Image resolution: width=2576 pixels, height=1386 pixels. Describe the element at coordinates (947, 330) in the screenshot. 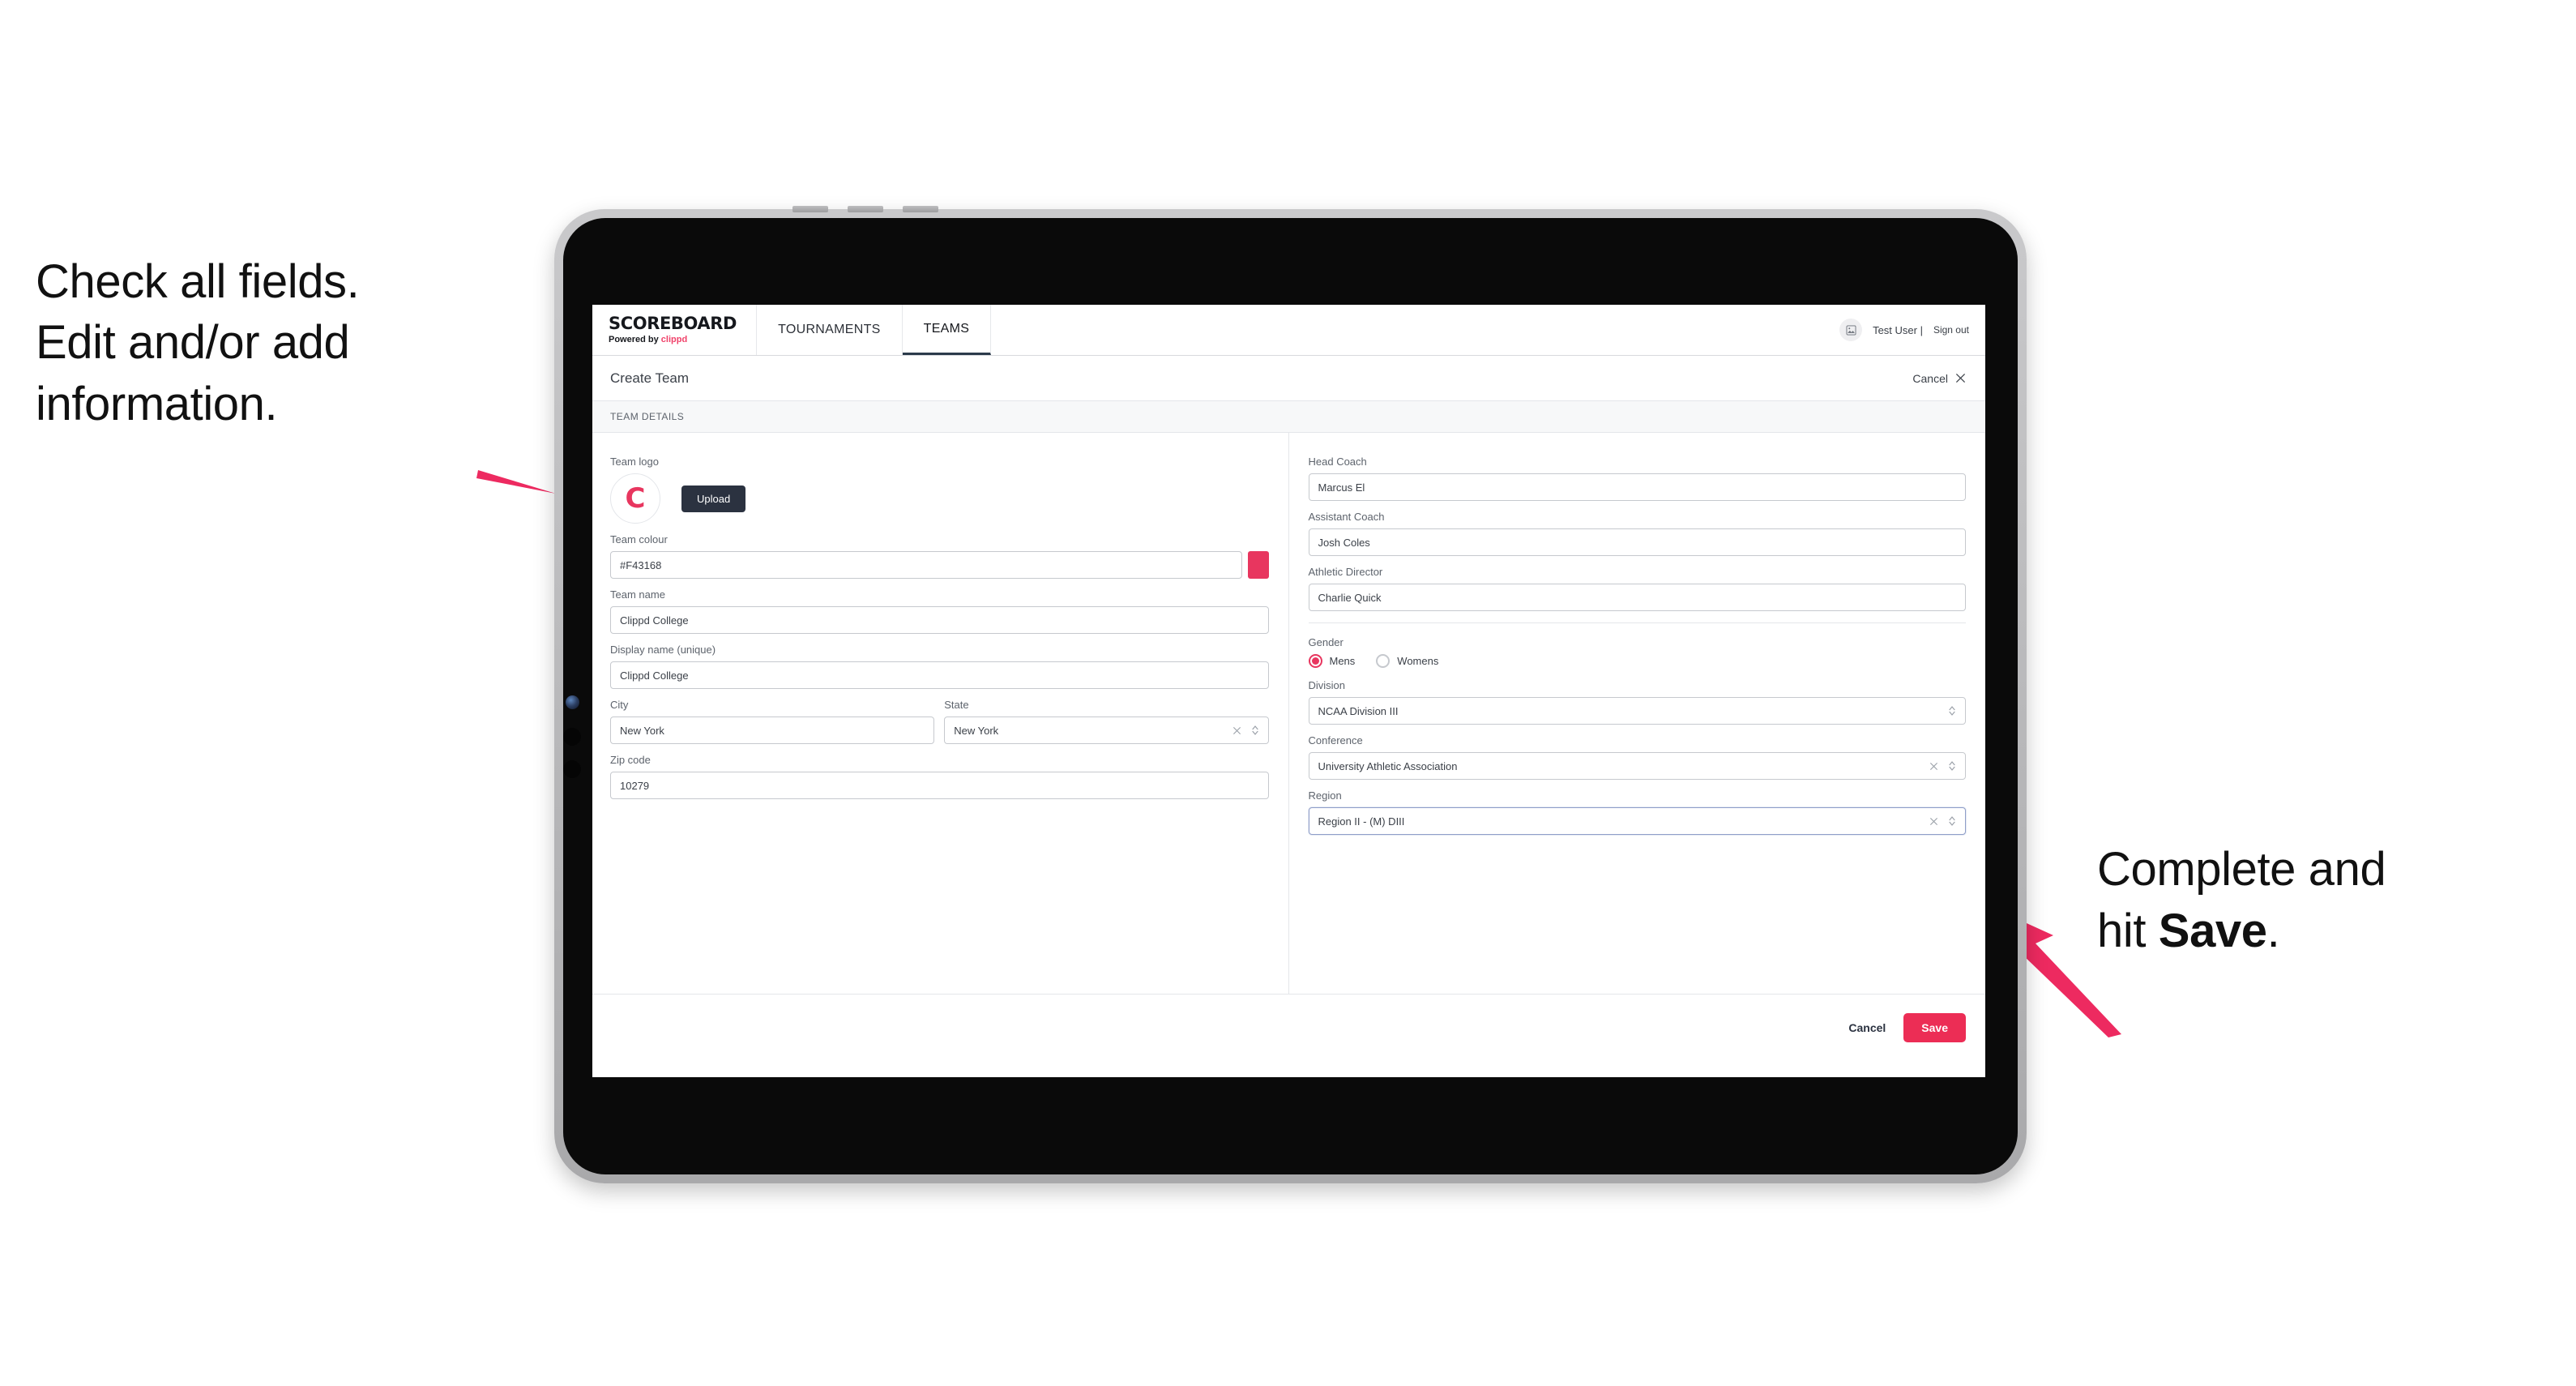

I see `tab-teams: TEAMS` at that location.